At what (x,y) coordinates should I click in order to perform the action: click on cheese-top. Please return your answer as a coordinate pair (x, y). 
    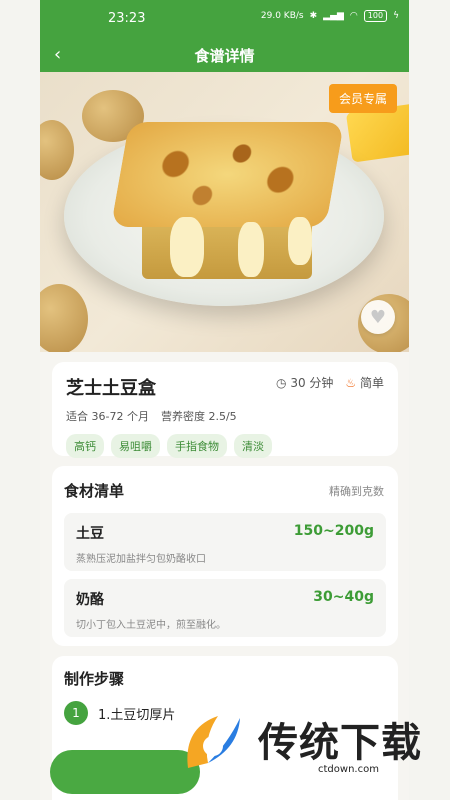
    Looking at the image, I should click on (227, 174).